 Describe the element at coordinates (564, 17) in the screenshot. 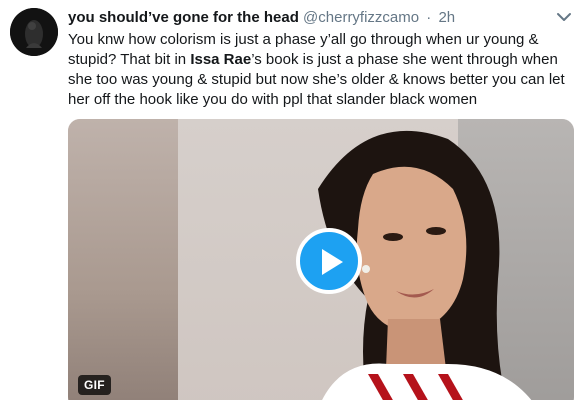

I see `chevron-down-icon` at that location.